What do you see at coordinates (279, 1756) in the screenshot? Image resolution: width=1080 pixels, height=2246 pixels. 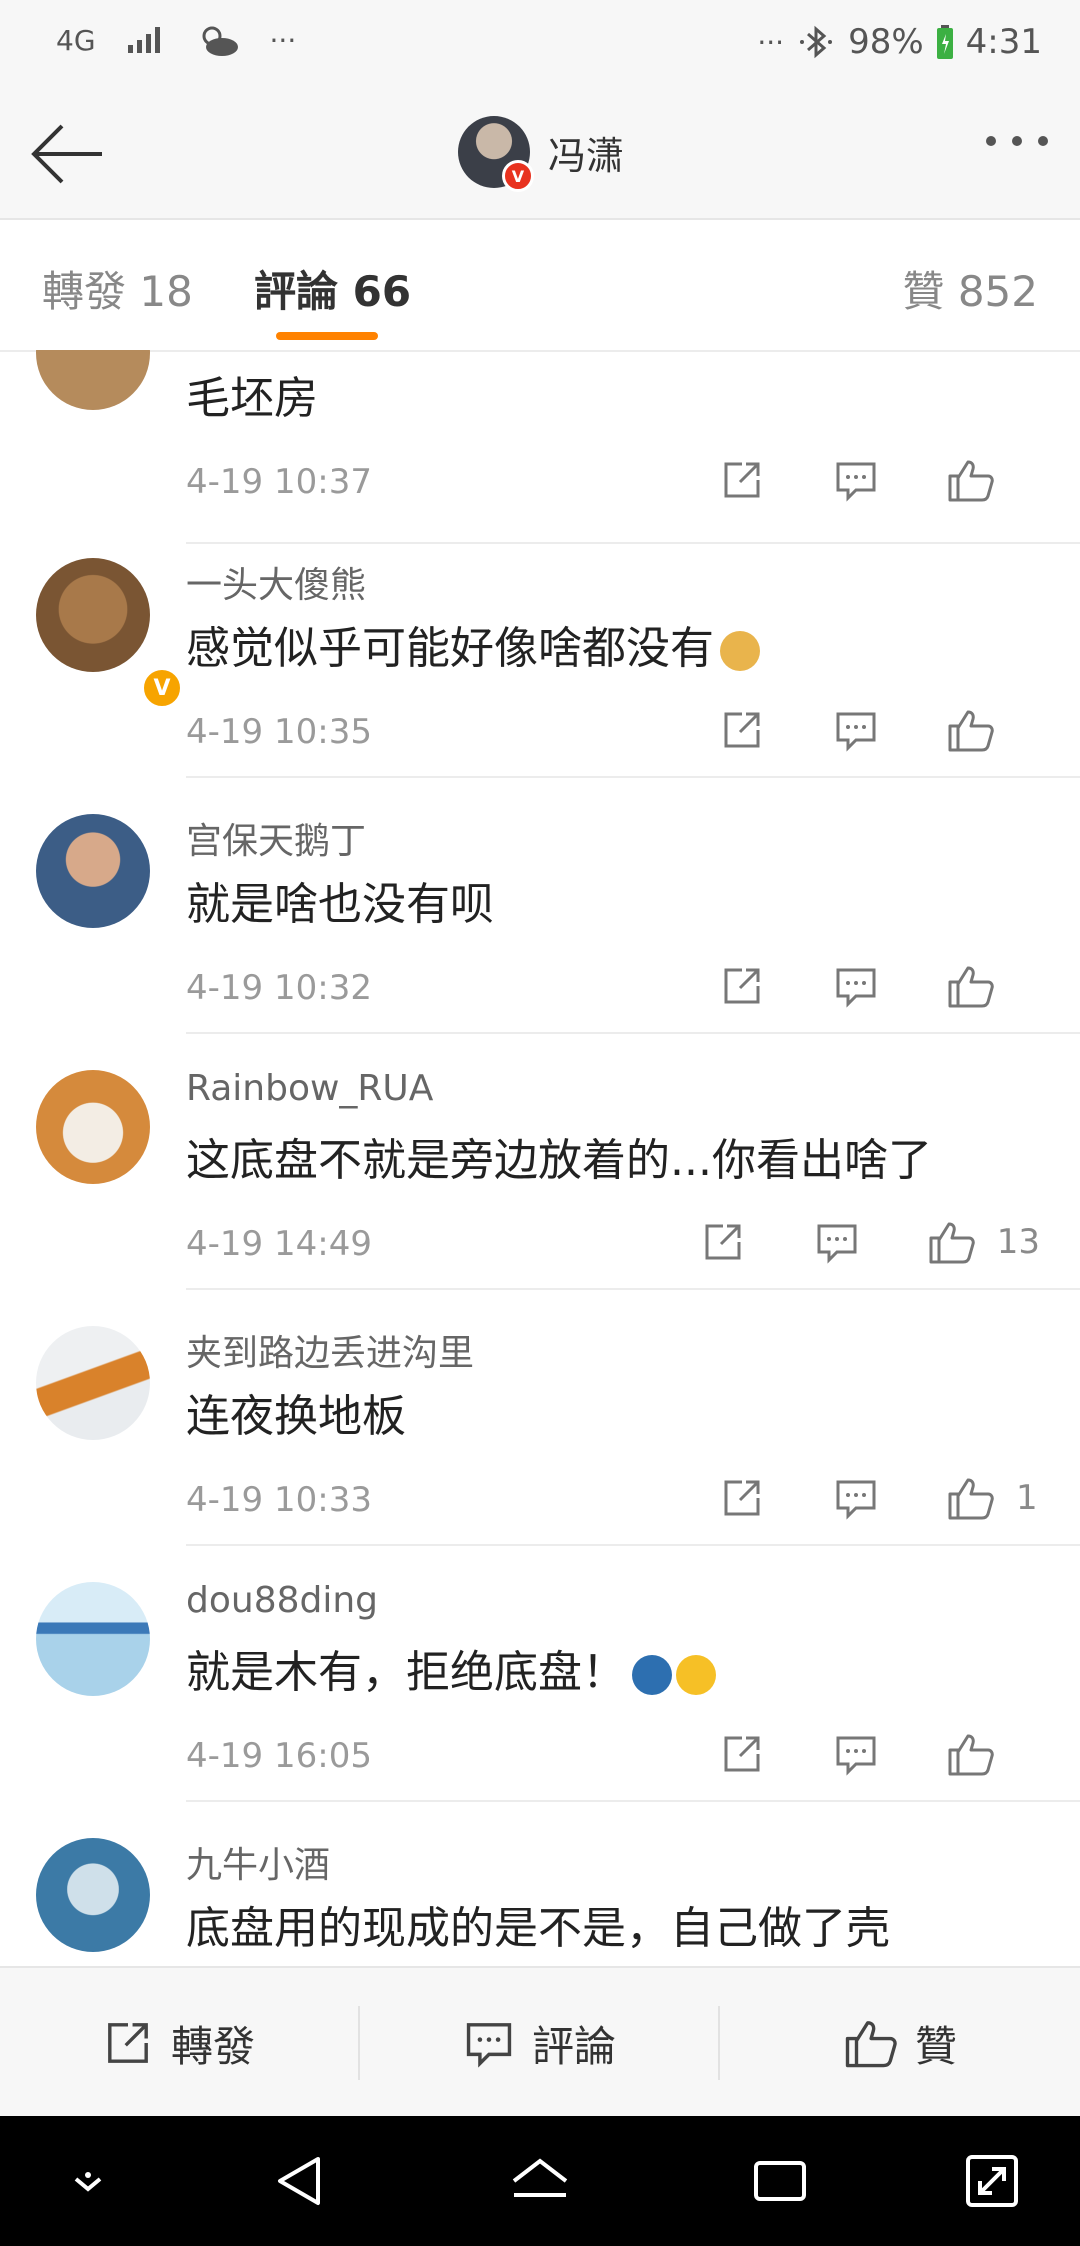 I see `comment-time: 4-19 16:05` at bounding box center [279, 1756].